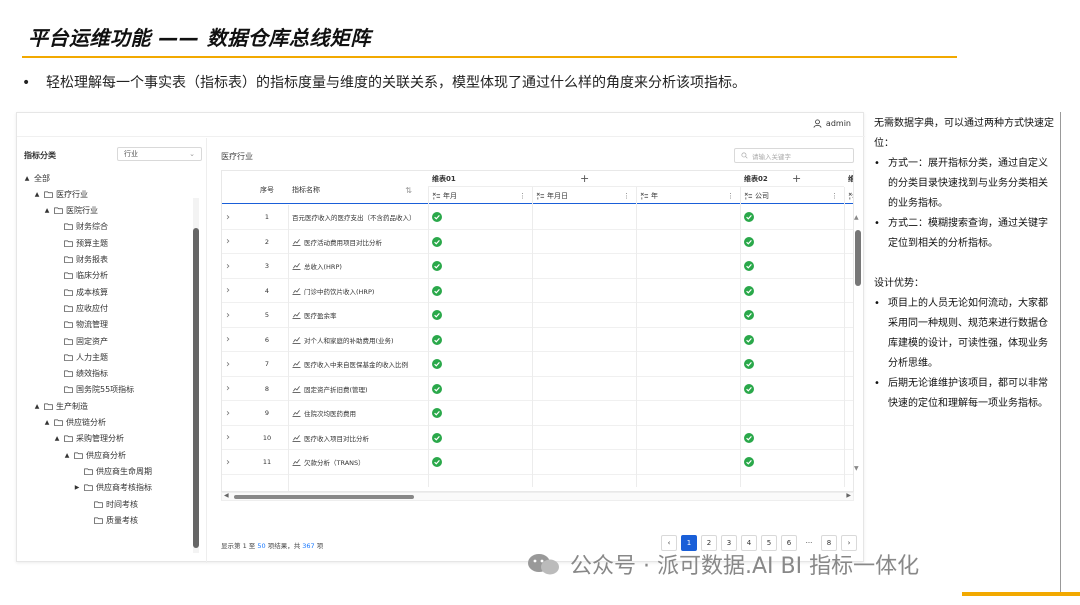  What do you see at coordinates (60, 406) in the screenshot?
I see `tree-node-15: ▲ 生产制造` at bounding box center [60, 406].